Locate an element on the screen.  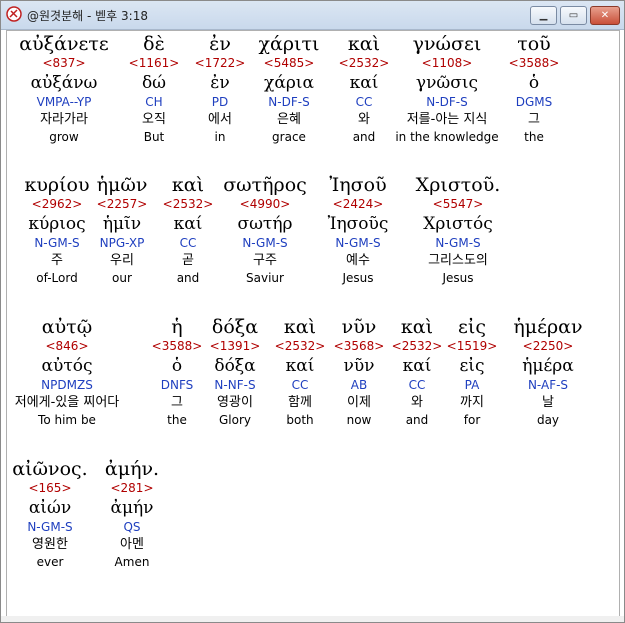
word-parse: N-GM-S is located at coordinates (458, 243).